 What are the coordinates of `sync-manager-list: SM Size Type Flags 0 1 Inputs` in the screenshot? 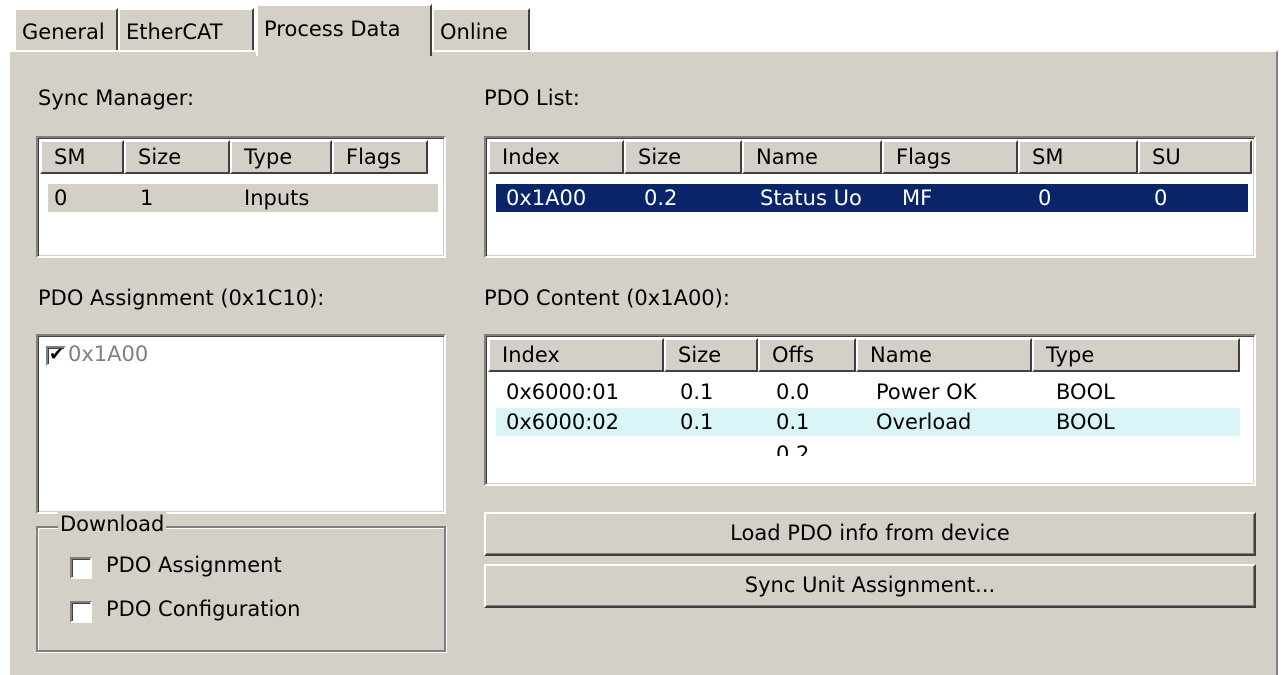 It's located at (241, 197).